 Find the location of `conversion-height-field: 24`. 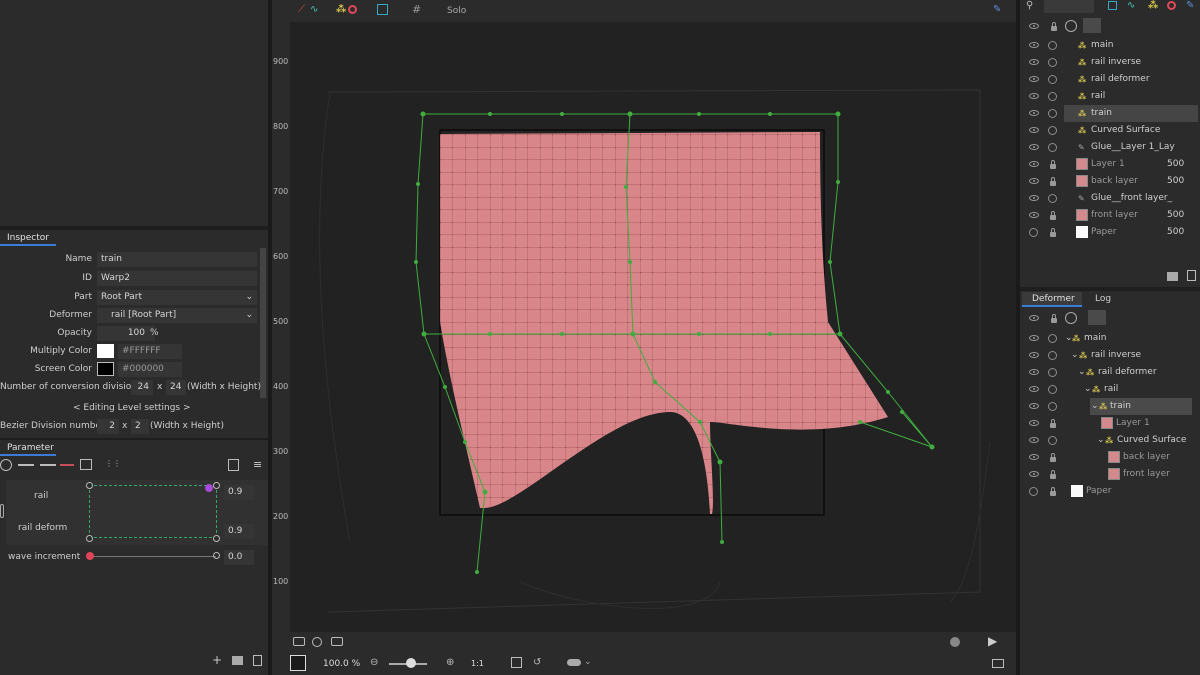

conversion-height-field: 24 is located at coordinates (176, 387).